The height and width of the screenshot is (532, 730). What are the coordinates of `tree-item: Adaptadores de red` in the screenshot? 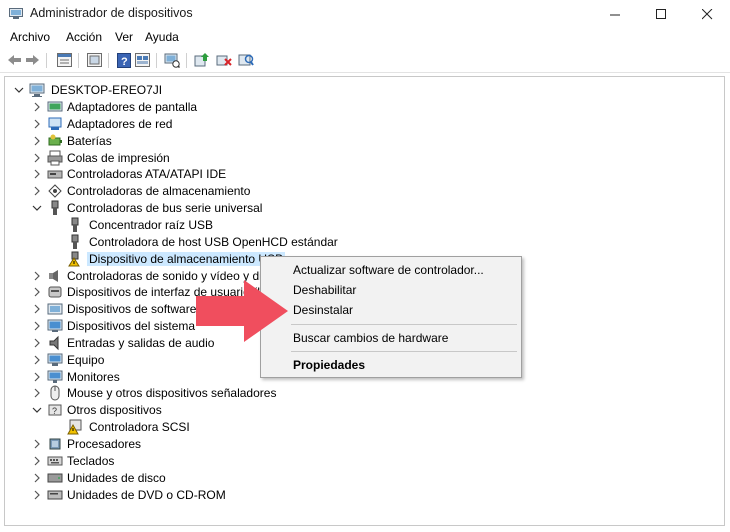 It's located at (331, 124).